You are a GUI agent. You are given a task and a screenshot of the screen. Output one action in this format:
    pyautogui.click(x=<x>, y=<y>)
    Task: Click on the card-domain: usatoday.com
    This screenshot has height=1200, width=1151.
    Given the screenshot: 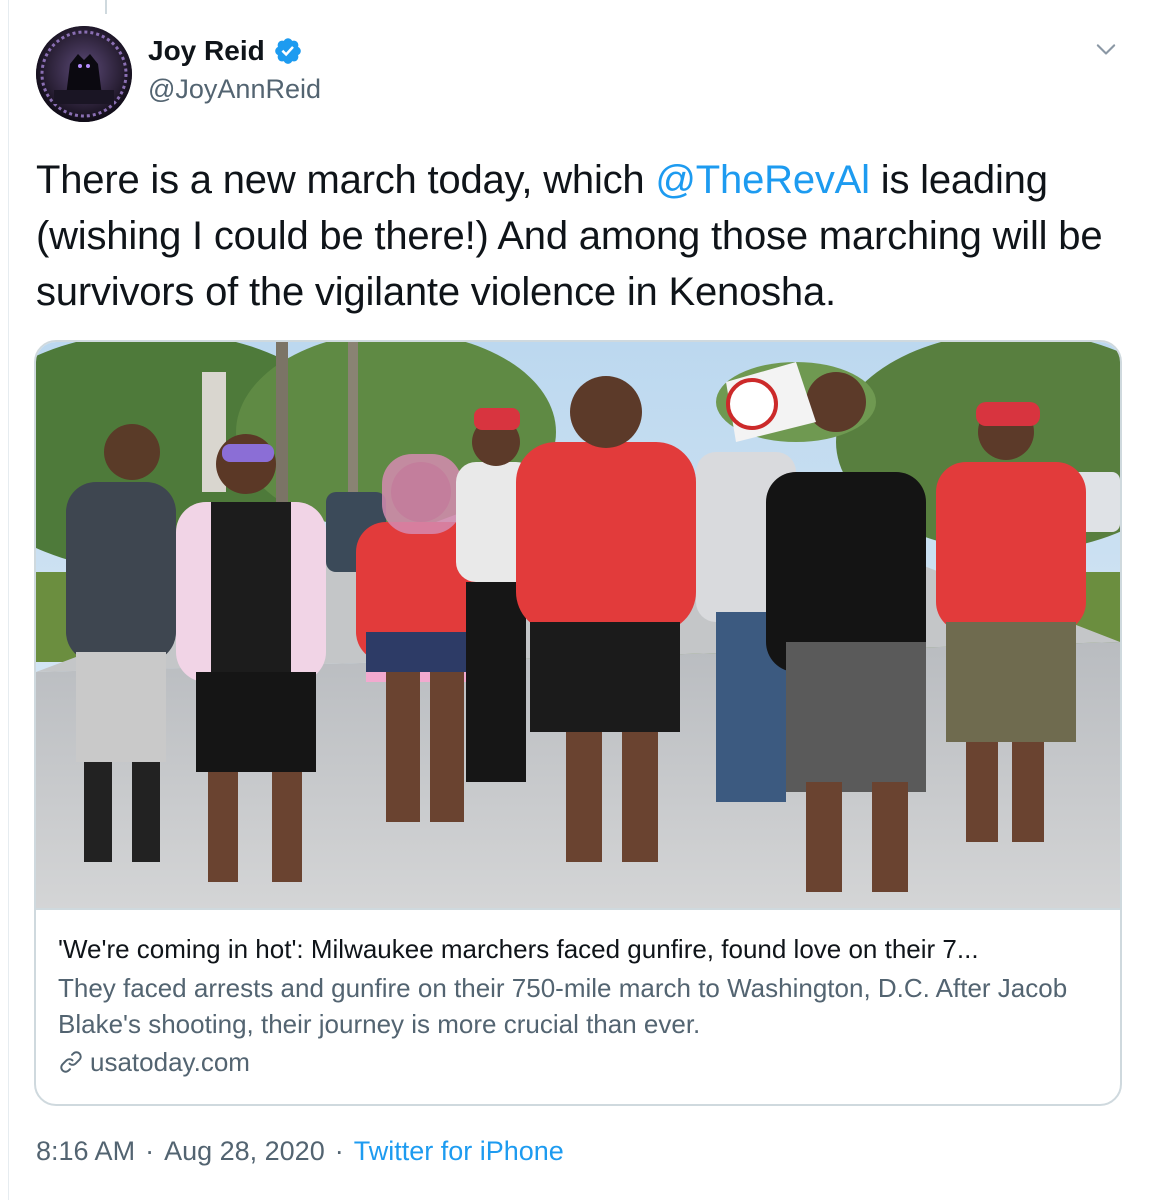 What is the action you would take?
    pyautogui.click(x=578, y=1062)
    